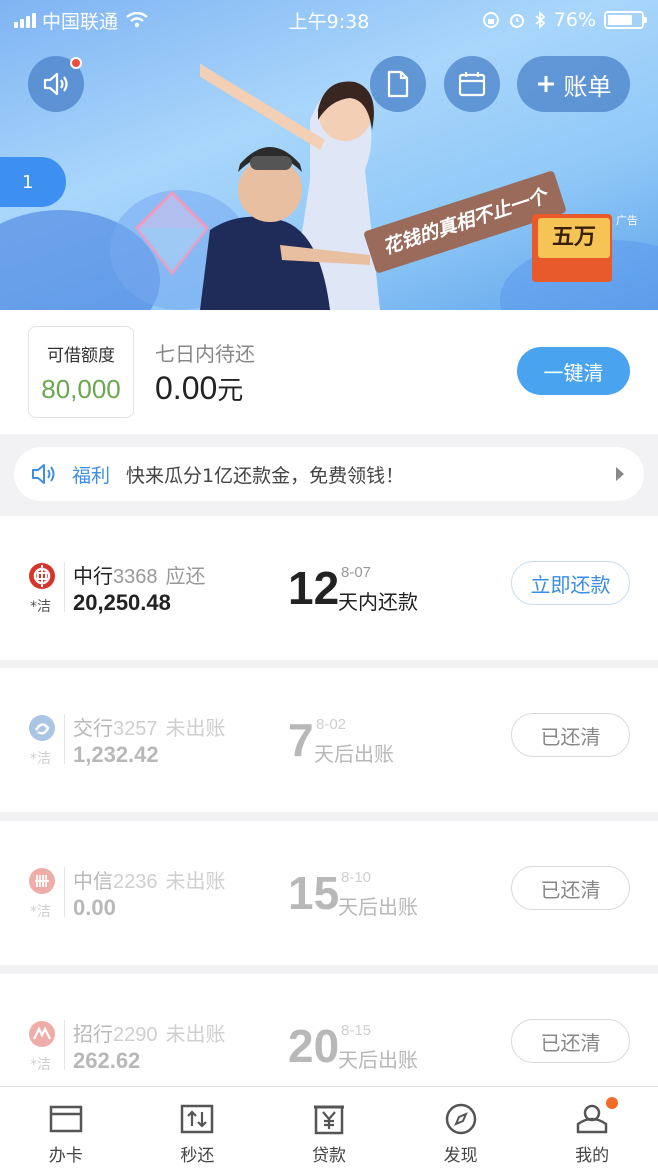 The width and height of the screenshot is (658, 1170). Describe the element at coordinates (197, 1156) in the screenshot. I see `tab-label: 秒还` at that location.